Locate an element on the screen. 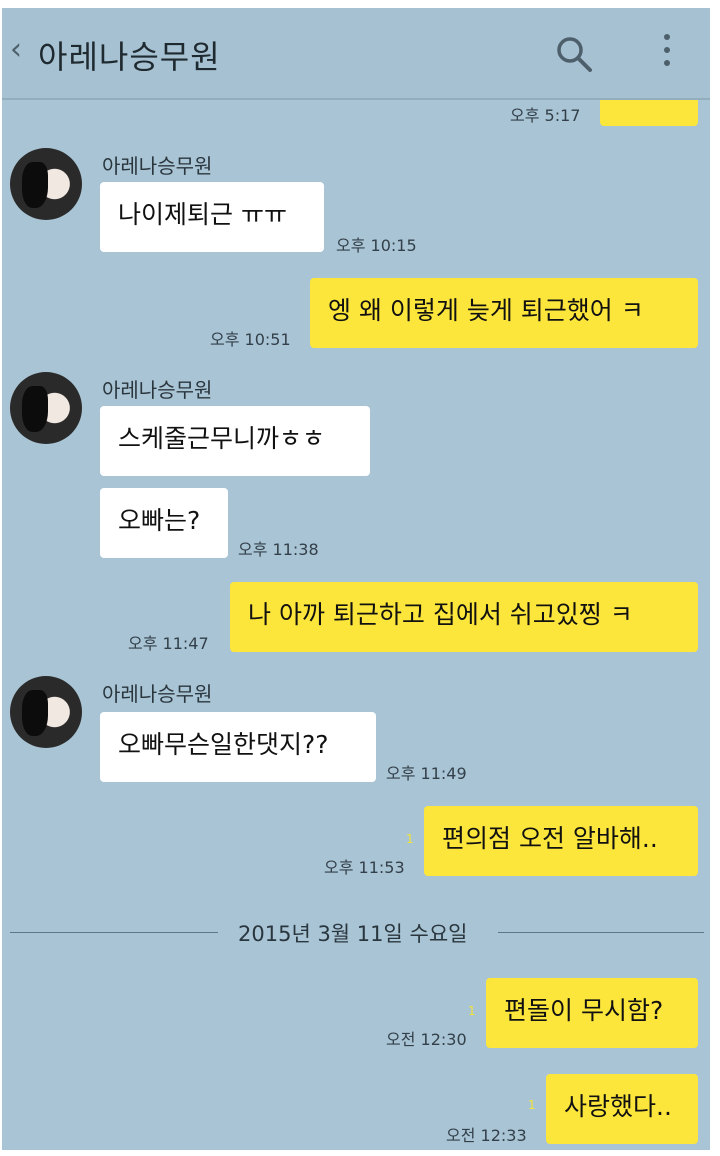 This screenshot has height=1156, width=720. message-time: 오후 11:49 is located at coordinates (426, 773).